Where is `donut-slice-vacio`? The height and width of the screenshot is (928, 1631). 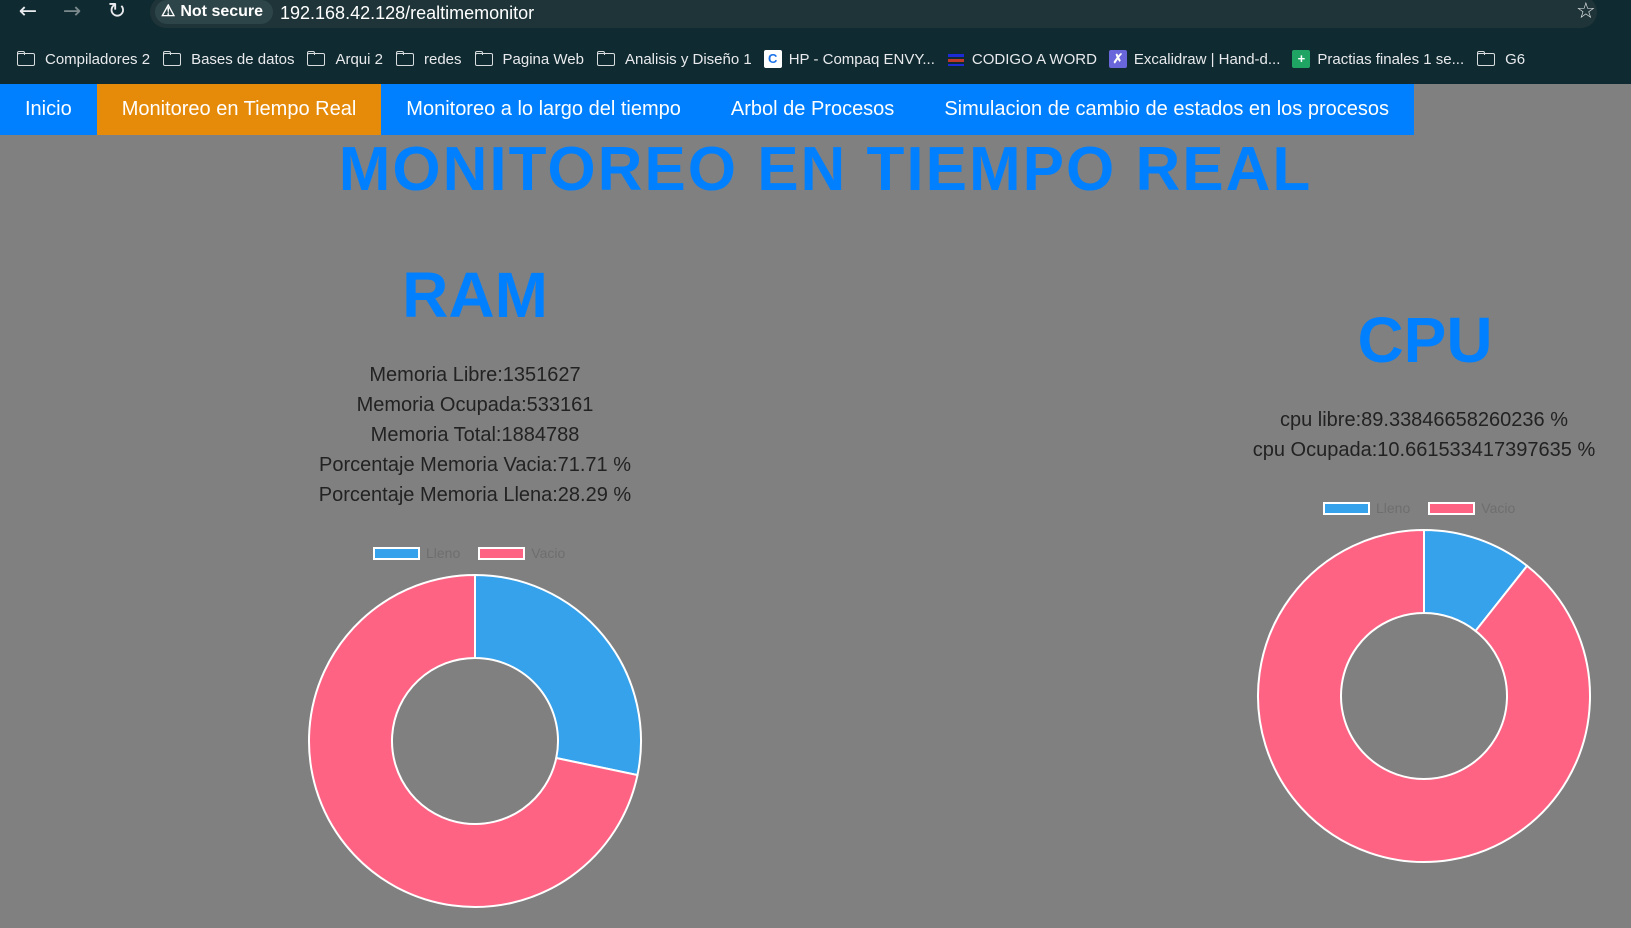
donut-slice-vacio is located at coordinates (1424, 695).